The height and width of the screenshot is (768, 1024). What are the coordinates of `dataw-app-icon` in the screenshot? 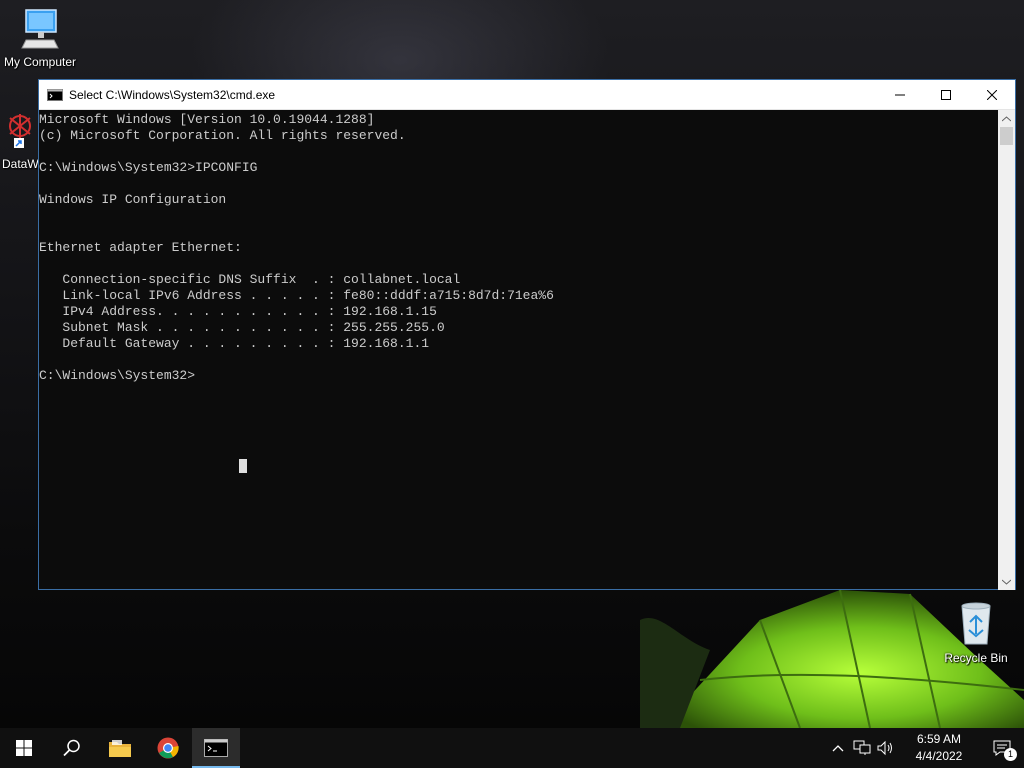 It's located at (20, 131).